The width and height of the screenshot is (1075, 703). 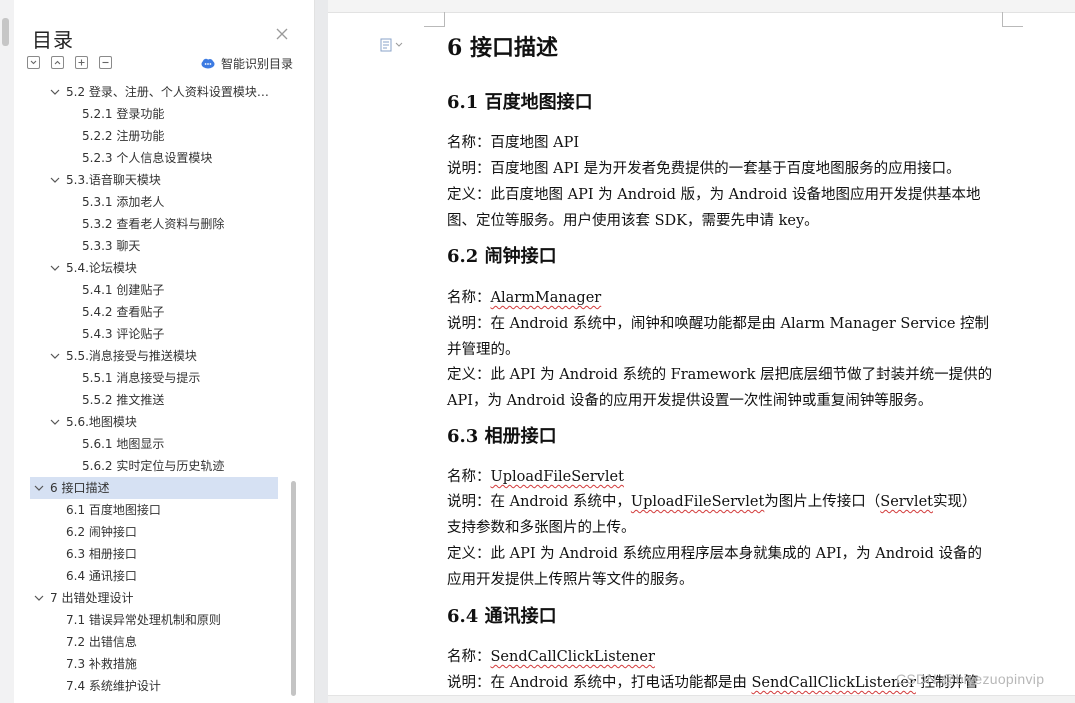 I want to click on toc-item-label: 5.6.1 地图显示, so click(x=123, y=444).